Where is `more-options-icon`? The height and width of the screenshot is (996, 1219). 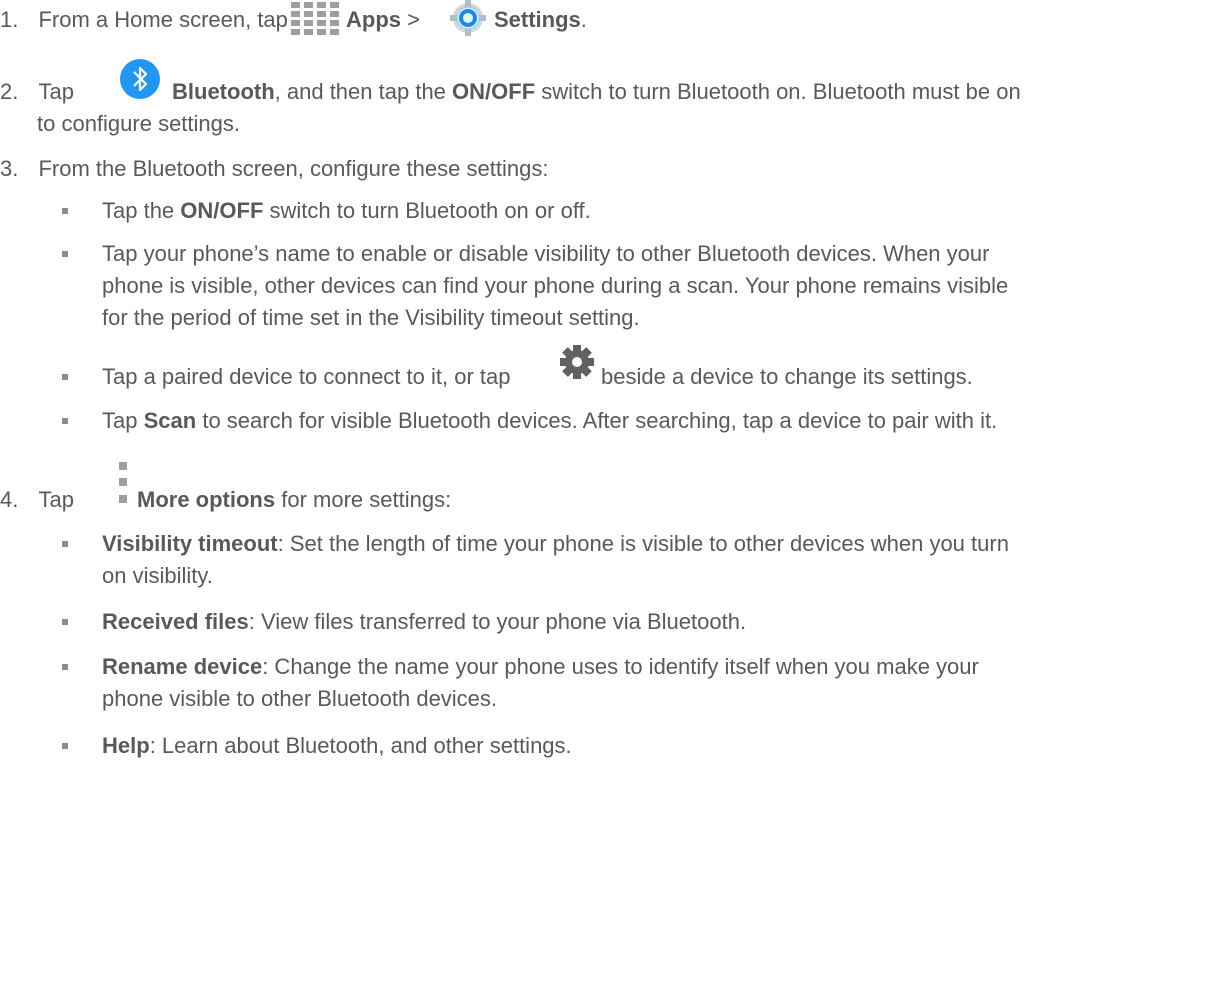 more-options-icon is located at coordinates (123, 482).